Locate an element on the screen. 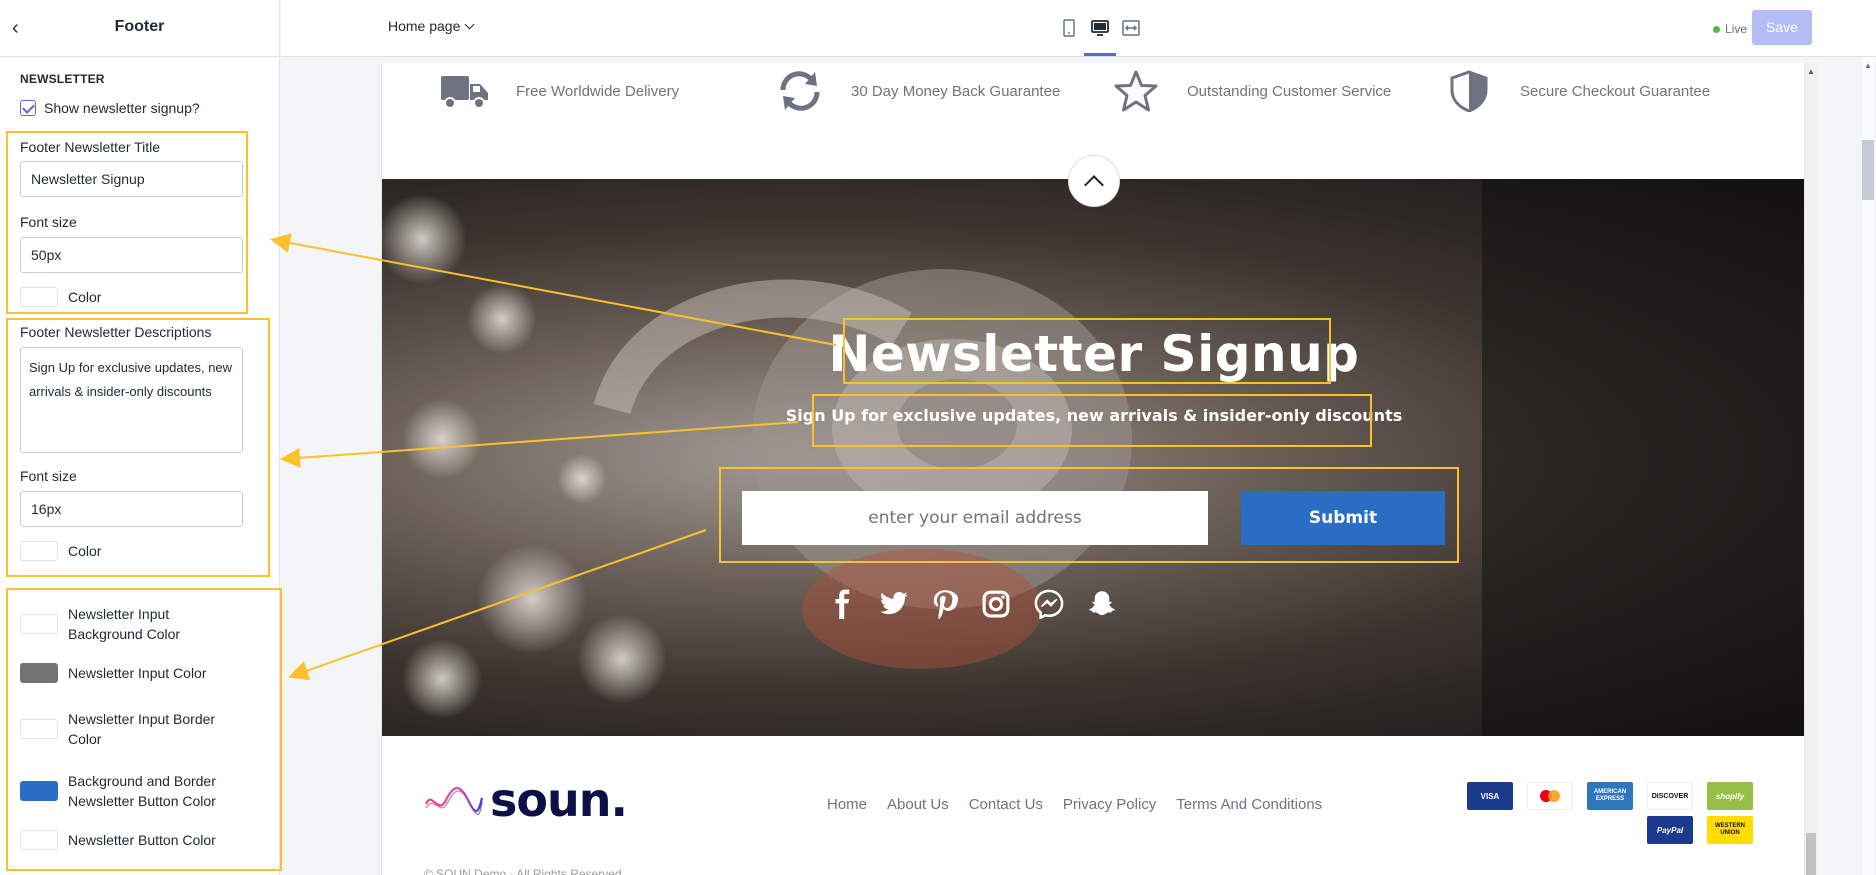 This screenshot has width=1876, height=875. preview-scrollbar-thumb is located at coordinates (1811, 854).